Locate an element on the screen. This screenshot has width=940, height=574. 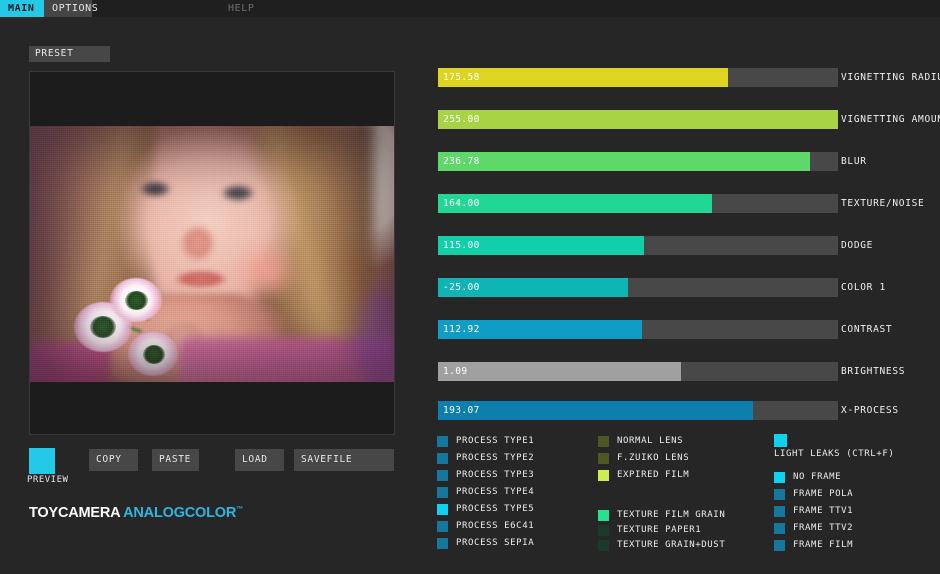
light-leaks-checkbox-icon is located at coordinates (780, 440).